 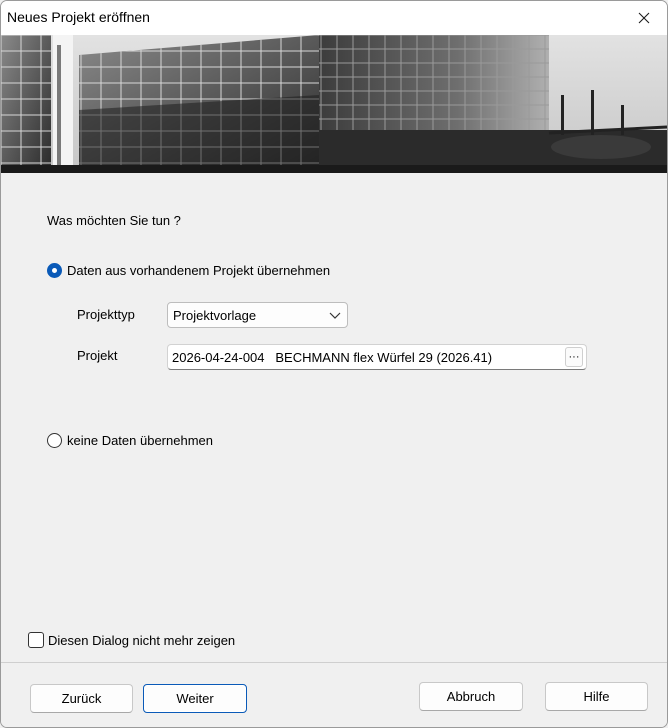 What do you see at coordinates (106, 314) in the screenshot?
I see `projekttyp-label: Projekttyp` at bounding box center [106, 314].